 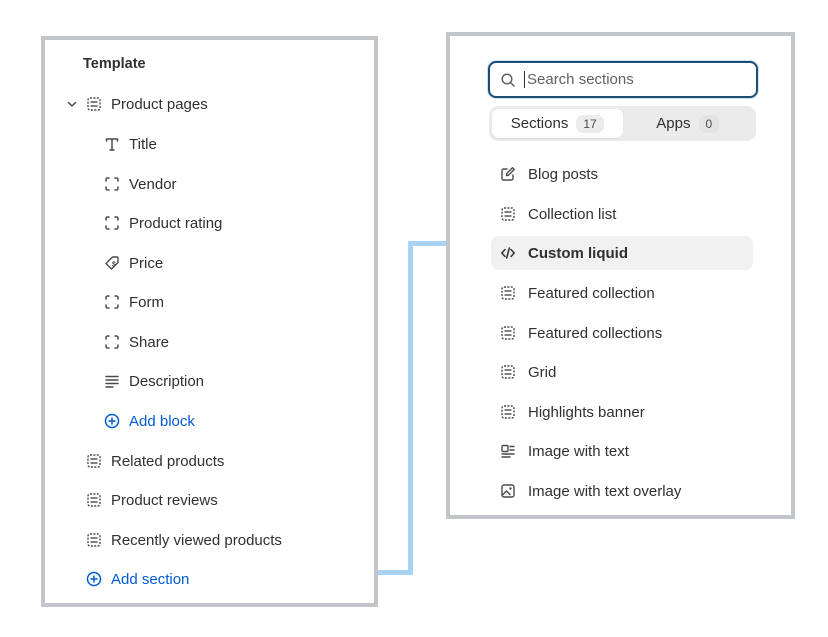 I want to click on block-label: Form, so click(x=146, y=302).